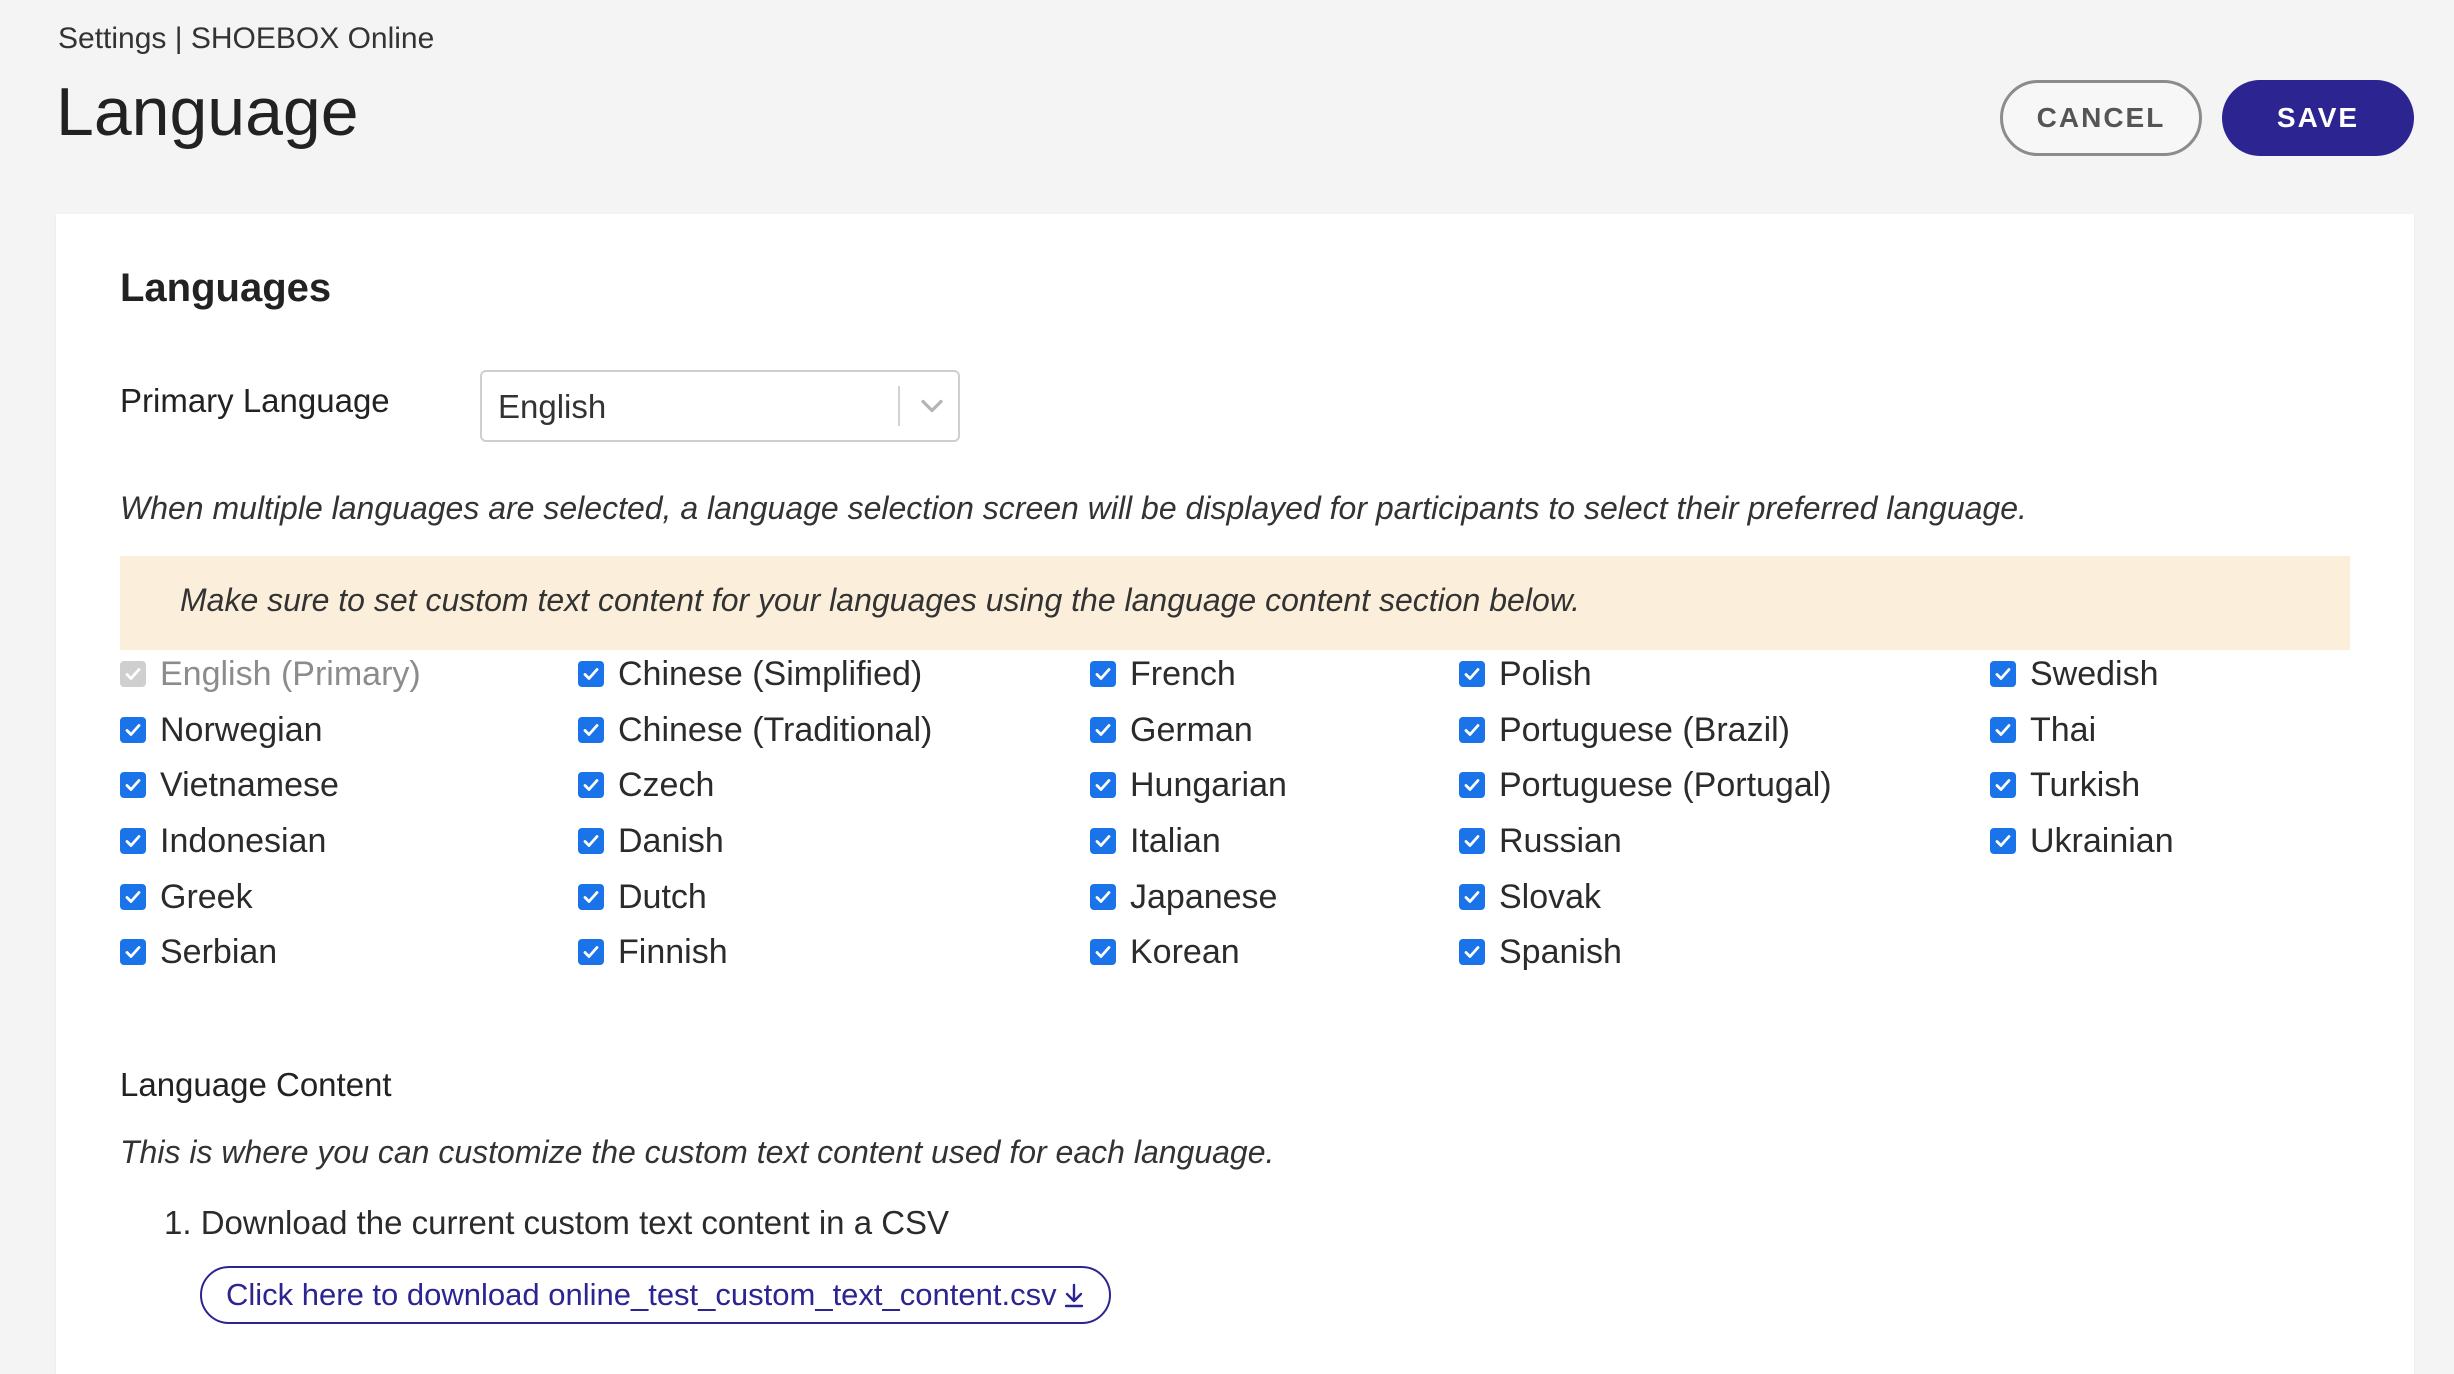  What do you see at coordinates (2101, 118) in the screenshot?
I see `cancel-button: CANCEL` at bounding box center [2101, 118].